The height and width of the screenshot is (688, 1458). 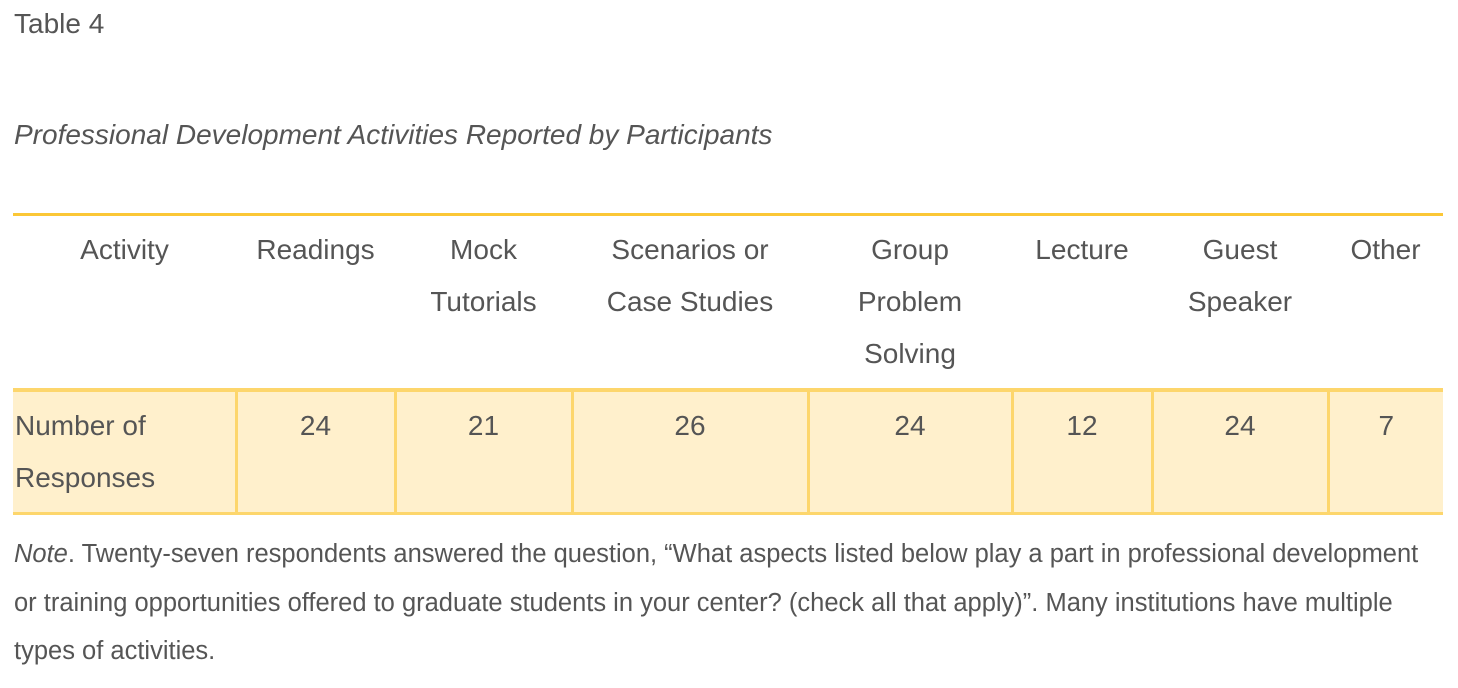 I want to click on value-cell-other: 7, so click(x=1384, y=452).